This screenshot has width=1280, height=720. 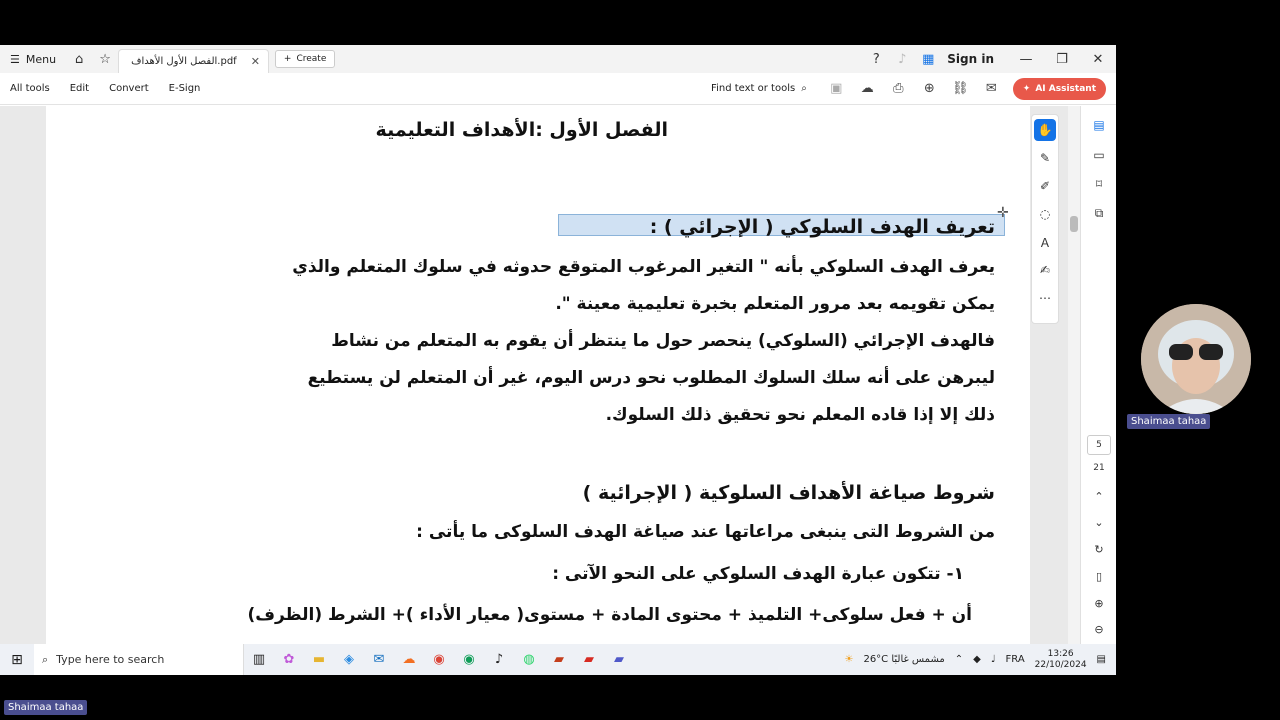 What do you see at coordinates (1099, 214) in the screenshot?
I see `pages-panel-icon: ⧉` at bounding box center [1099, 214].